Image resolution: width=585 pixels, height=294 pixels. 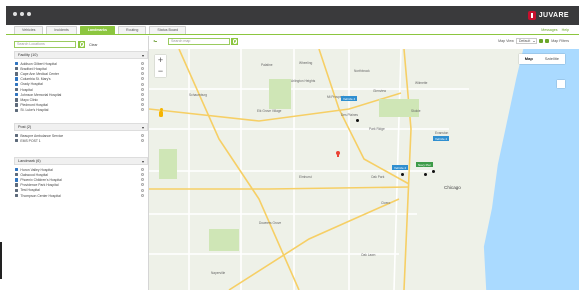 What do you see at coordinates (421, 83) in the screenshot?
I see `place-label: Wilmette` at bounding box center [421, 83].